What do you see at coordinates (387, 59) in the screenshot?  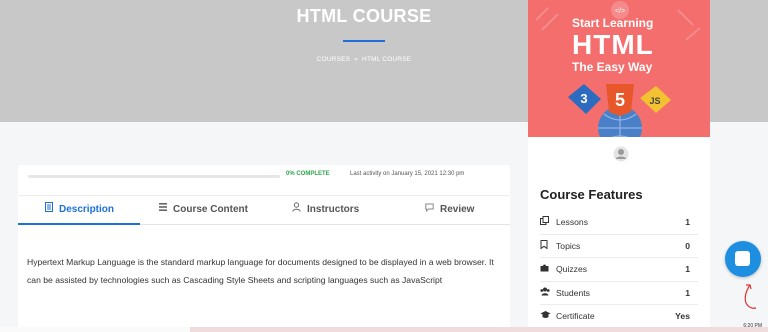 I see `breadcrumb-current: HTML COURSE` at bounding box center [387, 59].